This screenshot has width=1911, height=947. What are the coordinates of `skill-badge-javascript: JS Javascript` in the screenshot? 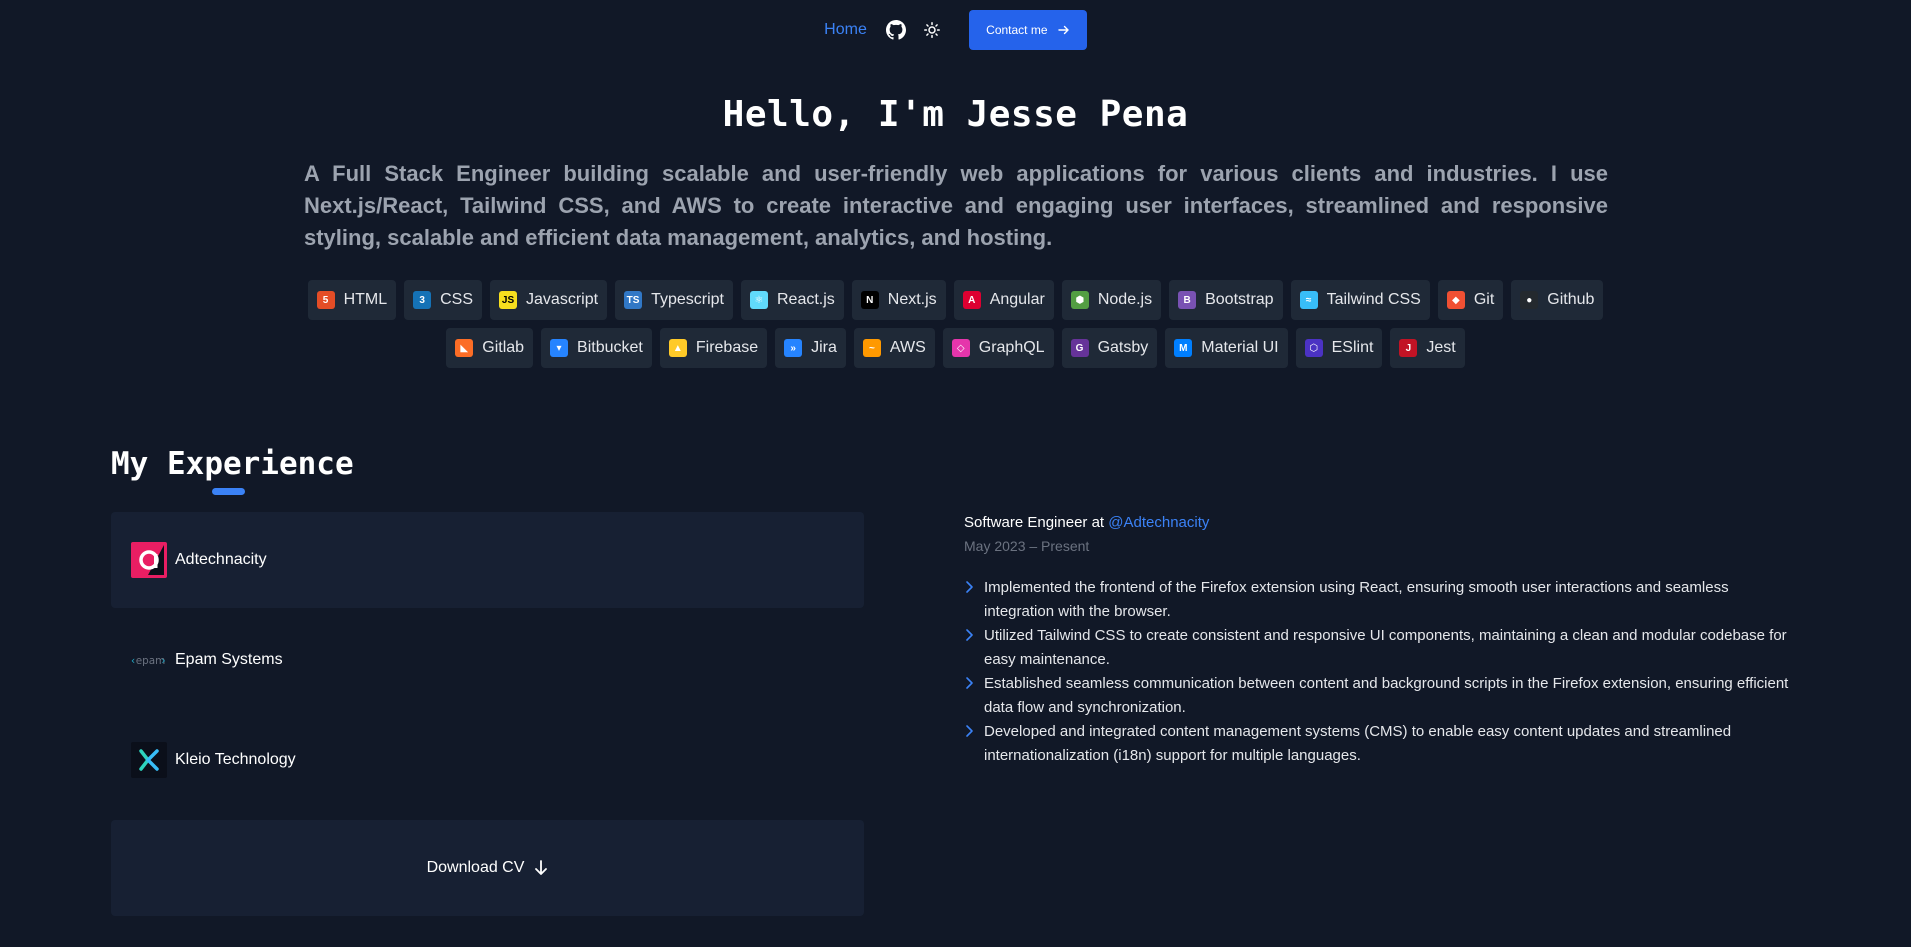 It's located at (549, 300).